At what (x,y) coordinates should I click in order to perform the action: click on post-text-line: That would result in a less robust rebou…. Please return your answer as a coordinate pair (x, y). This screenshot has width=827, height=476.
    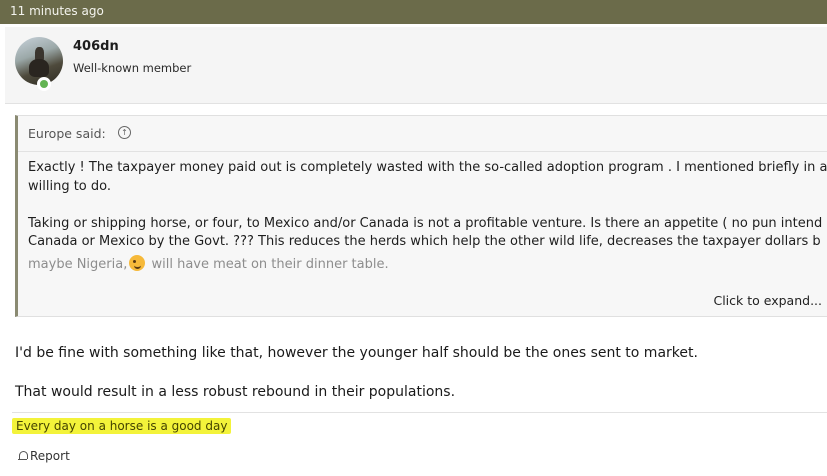
    Looking at the image, I should click on (235, 392).